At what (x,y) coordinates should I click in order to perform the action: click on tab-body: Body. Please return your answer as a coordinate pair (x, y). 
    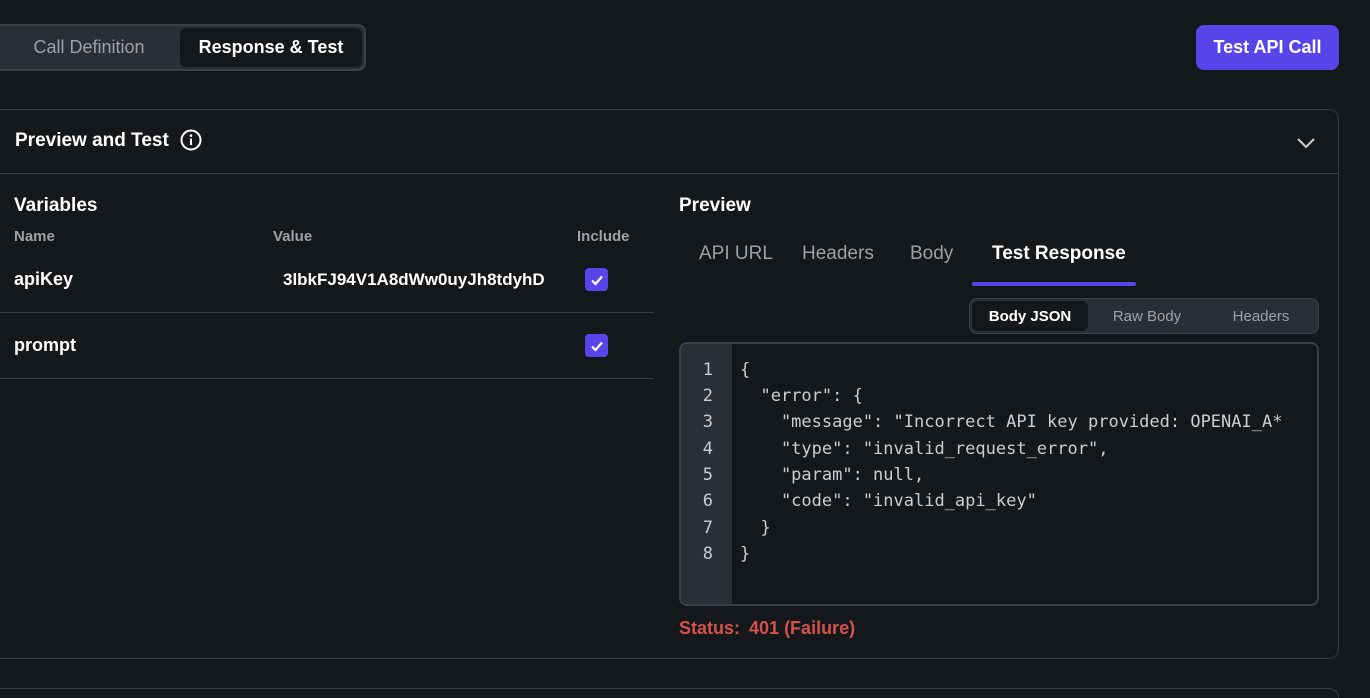
    Looking at the image, I should click on (931, 254).